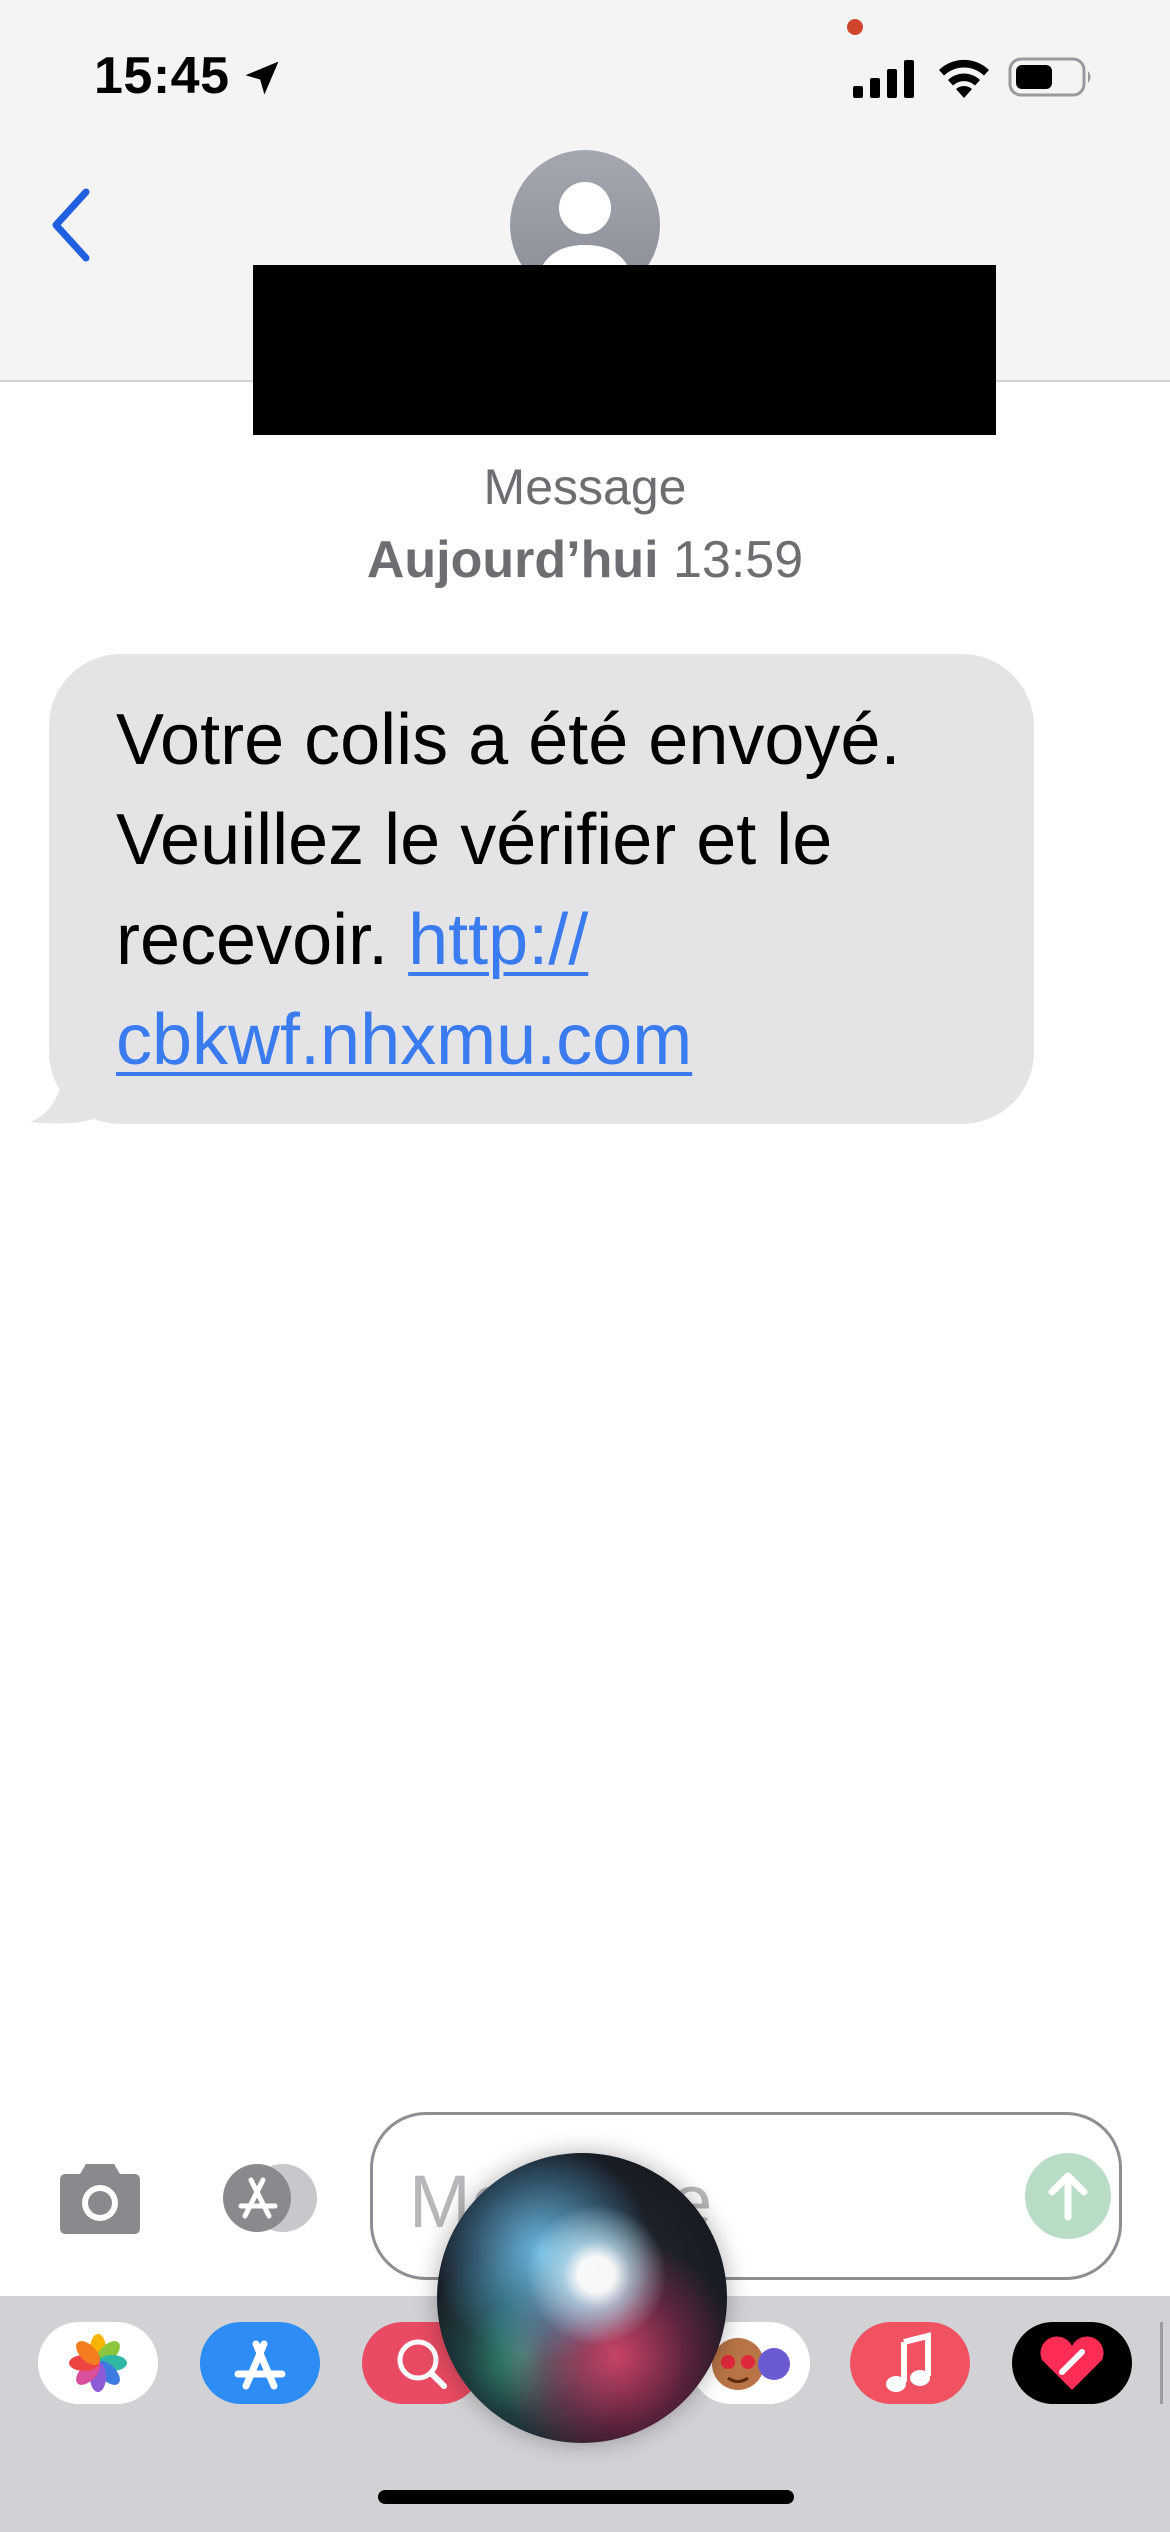 The height and width of the screenshot is (2532, 1170). Describe the element at coordinates (71, 225) in the screenshot. I see `back-button` at that location.